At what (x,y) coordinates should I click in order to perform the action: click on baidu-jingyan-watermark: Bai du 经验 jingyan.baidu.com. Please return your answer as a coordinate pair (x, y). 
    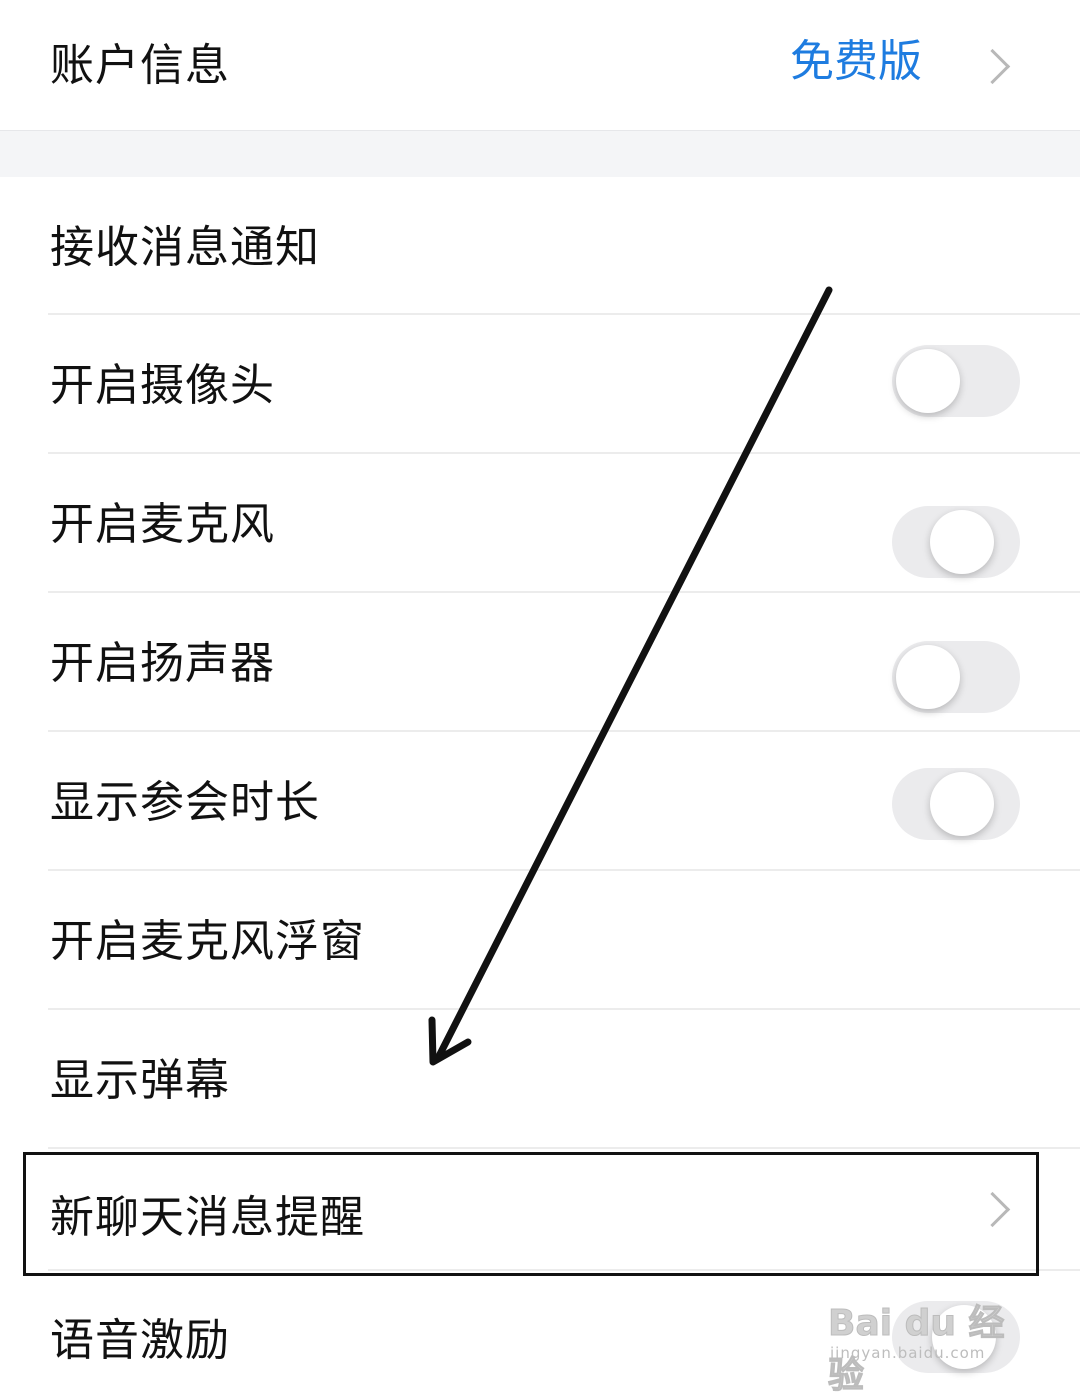
    Looking at the image, I should click on (928, 1340).